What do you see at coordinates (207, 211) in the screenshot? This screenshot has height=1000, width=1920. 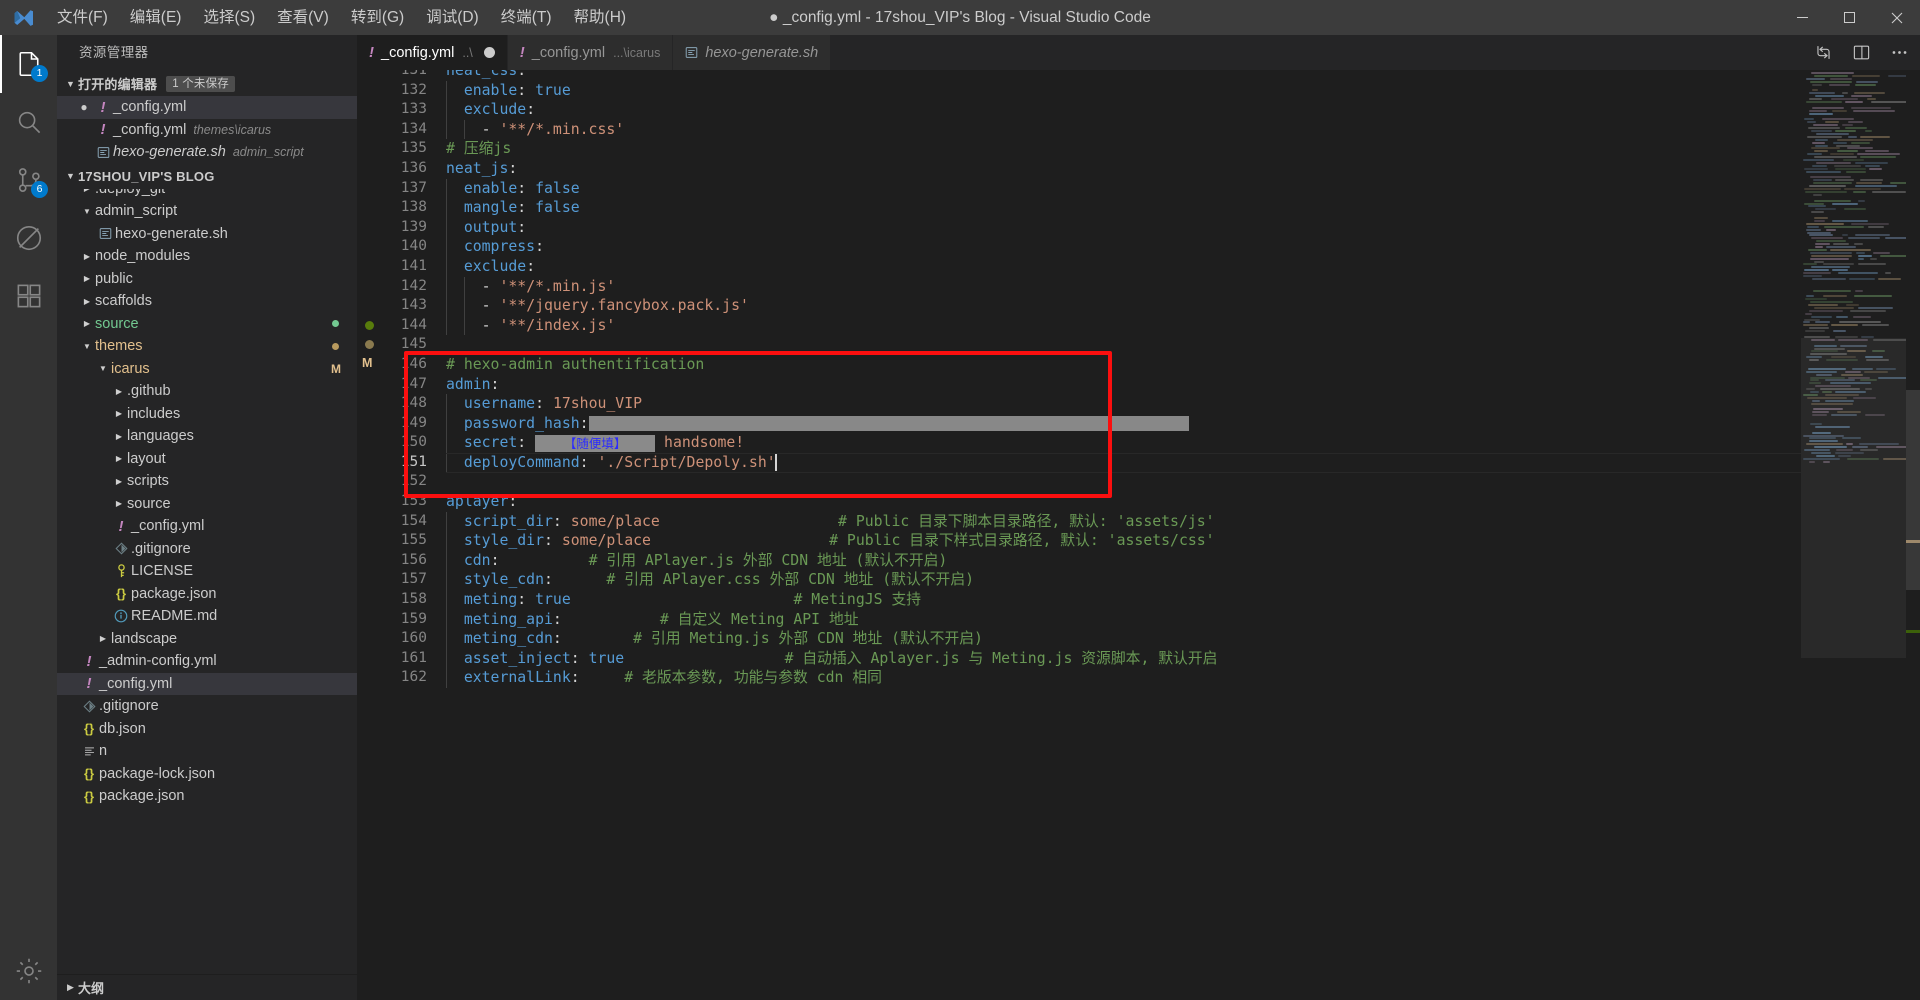 I see `tree-item: ▼ admin_script` at bounding box center [207, 211].